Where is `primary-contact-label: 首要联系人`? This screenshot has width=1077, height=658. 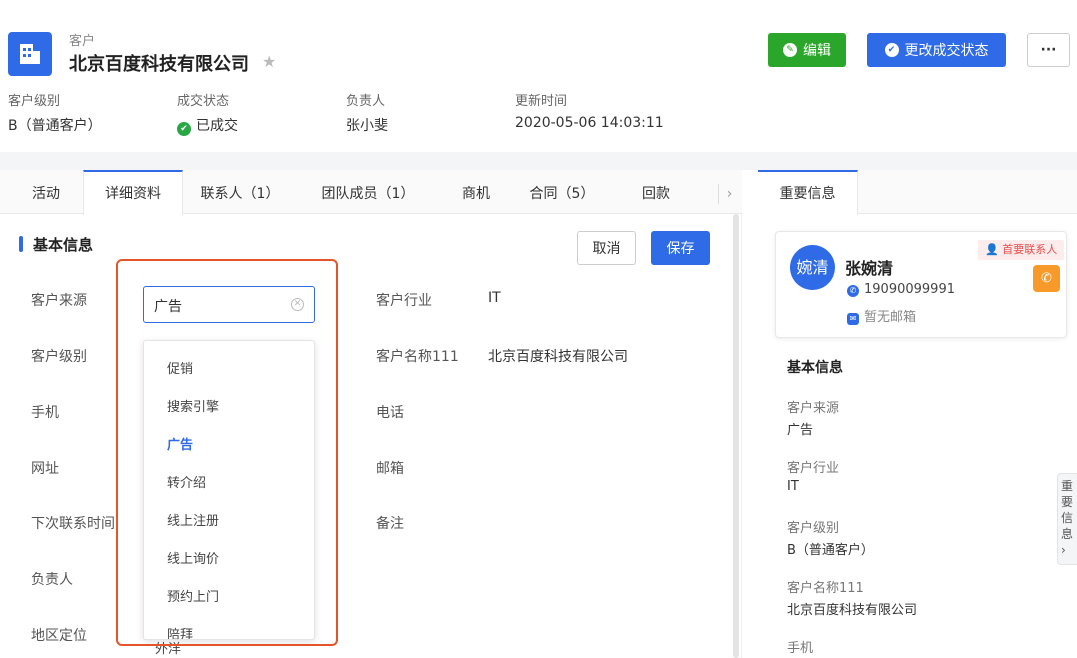 primary-contact-label: 首要联系人 is located at coordinates (1030, 249).